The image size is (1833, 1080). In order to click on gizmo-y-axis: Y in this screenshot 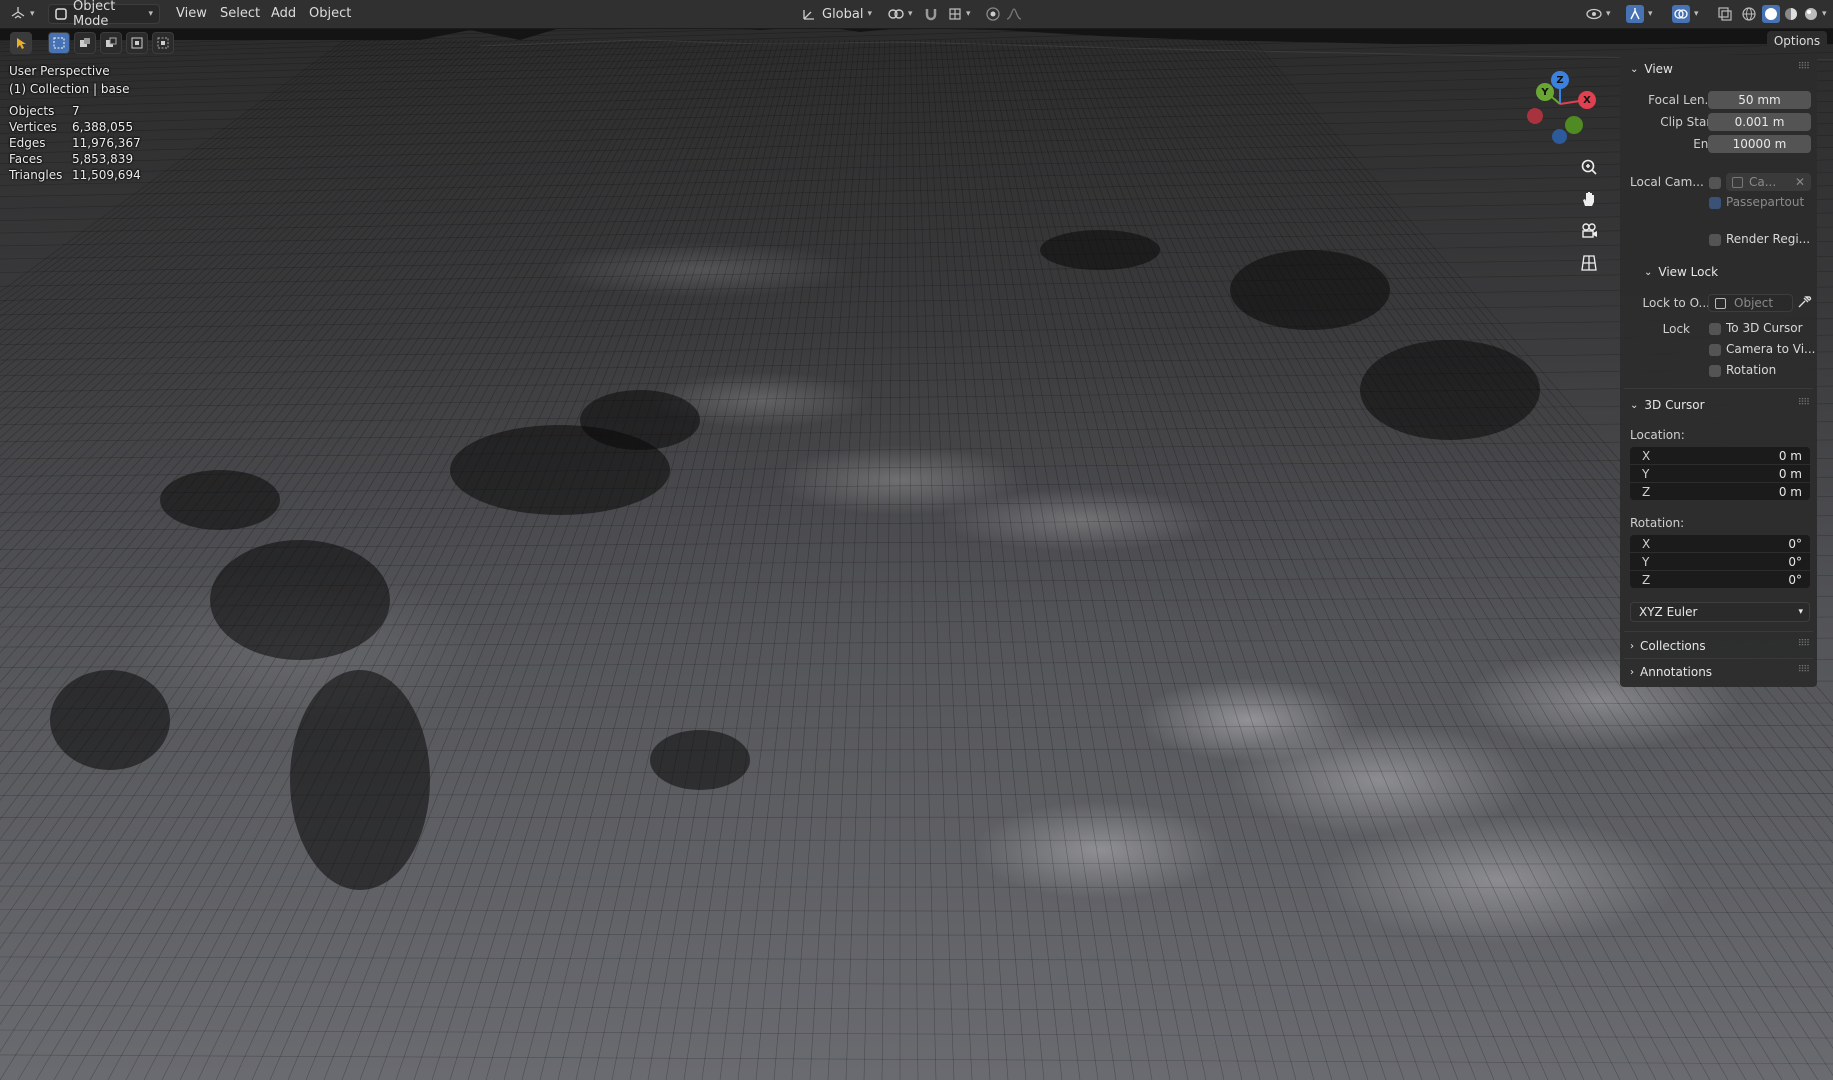, I will do `click(1545, 92)`.